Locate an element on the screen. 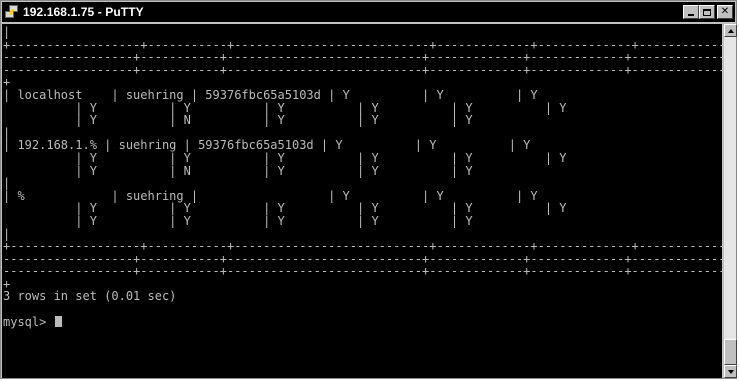 The height and width of the screenshot is (381, 739). close-icon: ✕ is located at coordinates (725, 11).